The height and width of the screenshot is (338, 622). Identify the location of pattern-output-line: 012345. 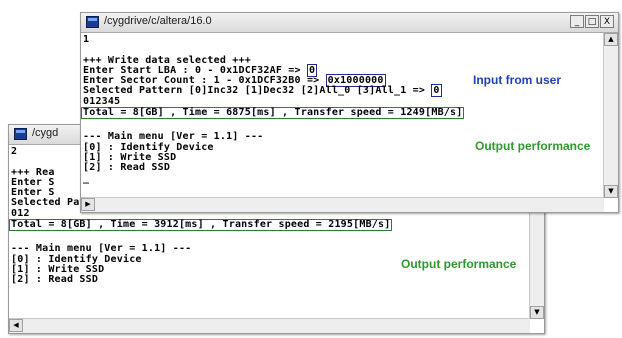
(102, 101).